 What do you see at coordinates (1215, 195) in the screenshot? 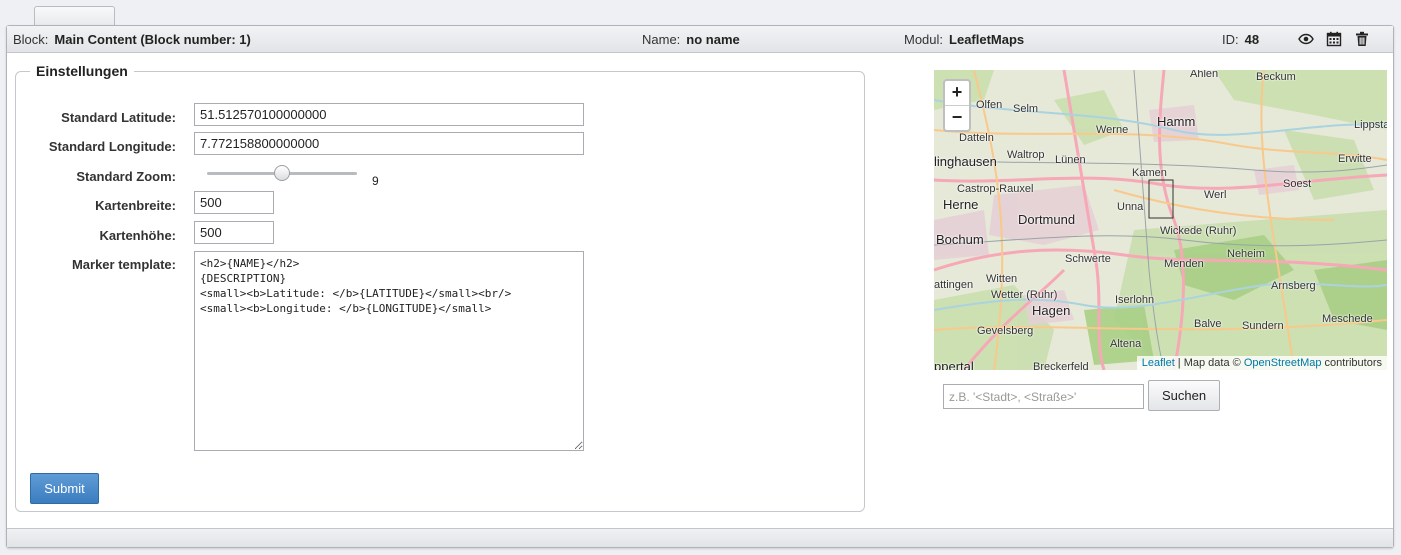
I see `map-label-werl: Werl` at bounding box center [1215, 195].